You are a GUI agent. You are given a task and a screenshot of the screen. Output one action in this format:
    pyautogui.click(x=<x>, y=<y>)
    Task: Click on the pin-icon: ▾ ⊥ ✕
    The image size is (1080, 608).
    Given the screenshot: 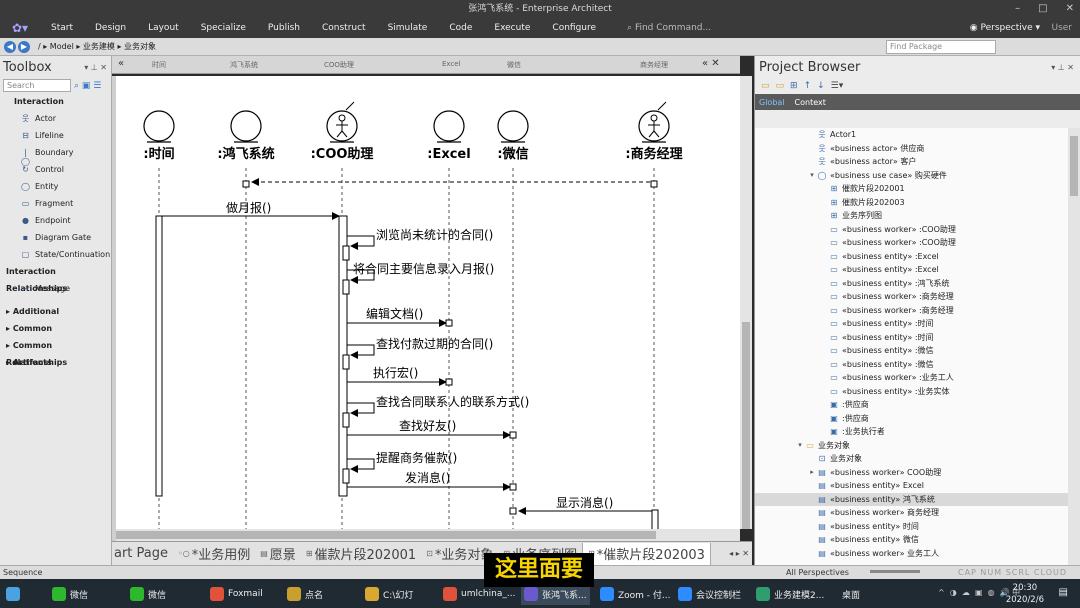 What is the action you would take?
    pyautogui.click(x=95, y=67)
    